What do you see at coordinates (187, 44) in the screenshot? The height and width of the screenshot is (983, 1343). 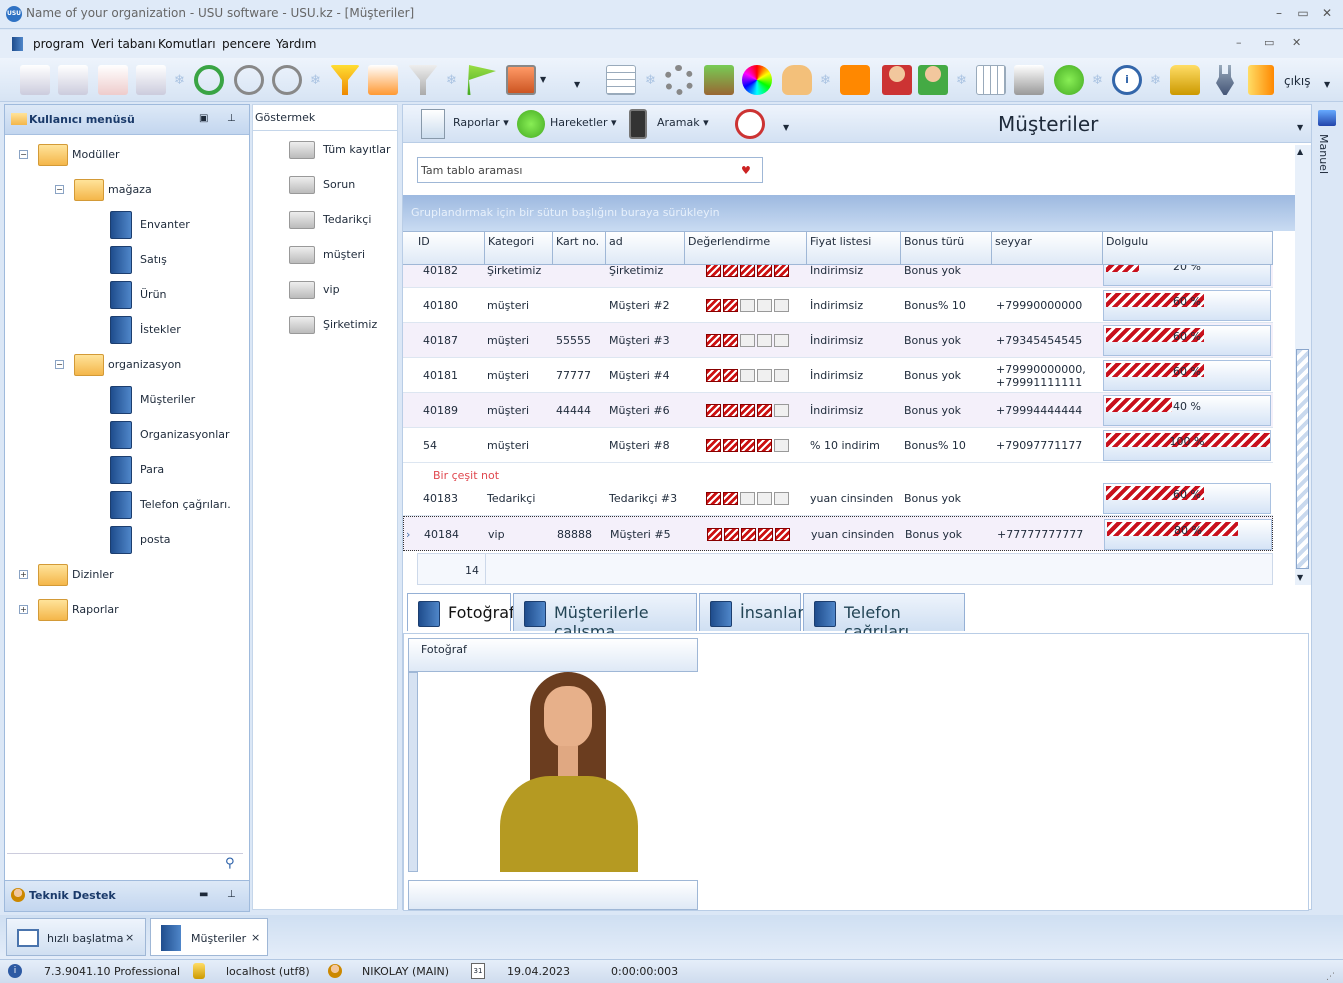 I see `menu-commands: Komutları` at bounding box center [187, 44].